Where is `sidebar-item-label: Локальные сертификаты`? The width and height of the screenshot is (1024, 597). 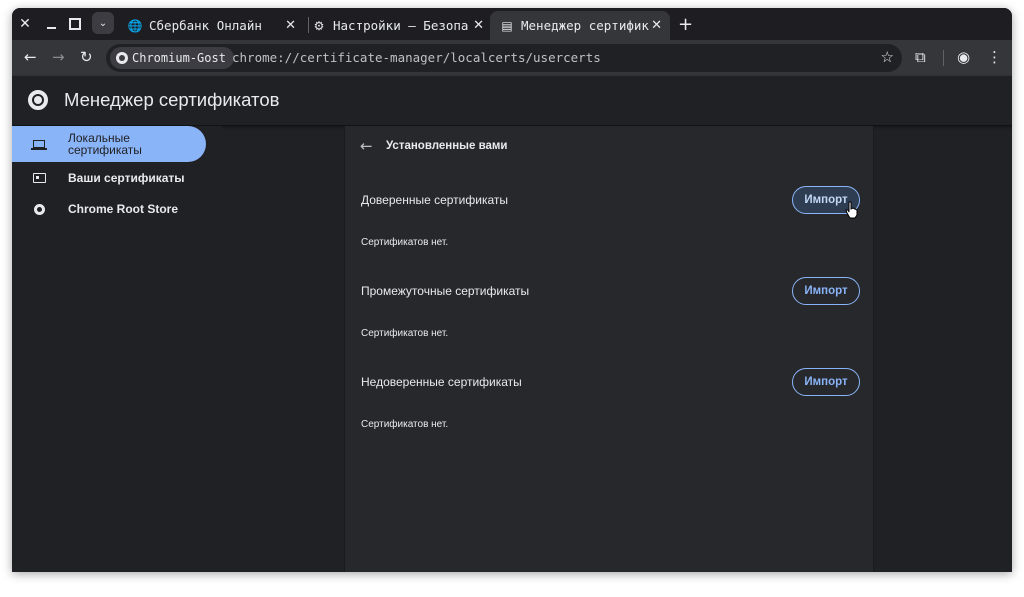 sidebar-item-label: Локальные сертификаты is located at coordinates (105, 144).